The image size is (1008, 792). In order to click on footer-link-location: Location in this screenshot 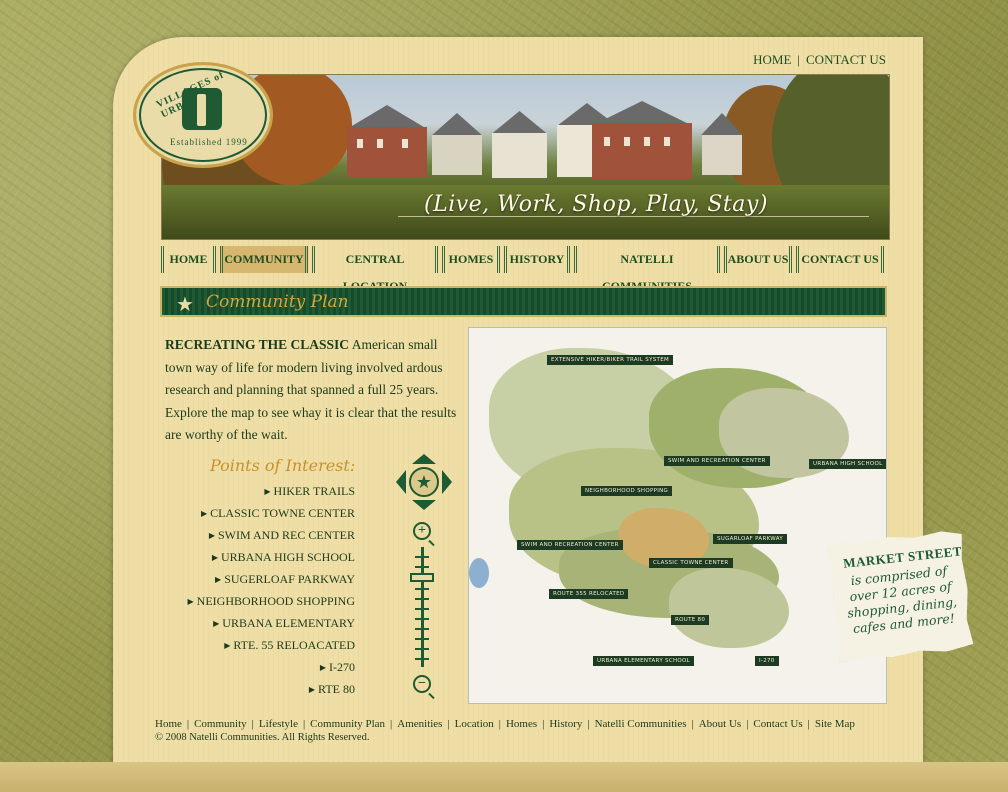, I will do `click(474, 724)`.